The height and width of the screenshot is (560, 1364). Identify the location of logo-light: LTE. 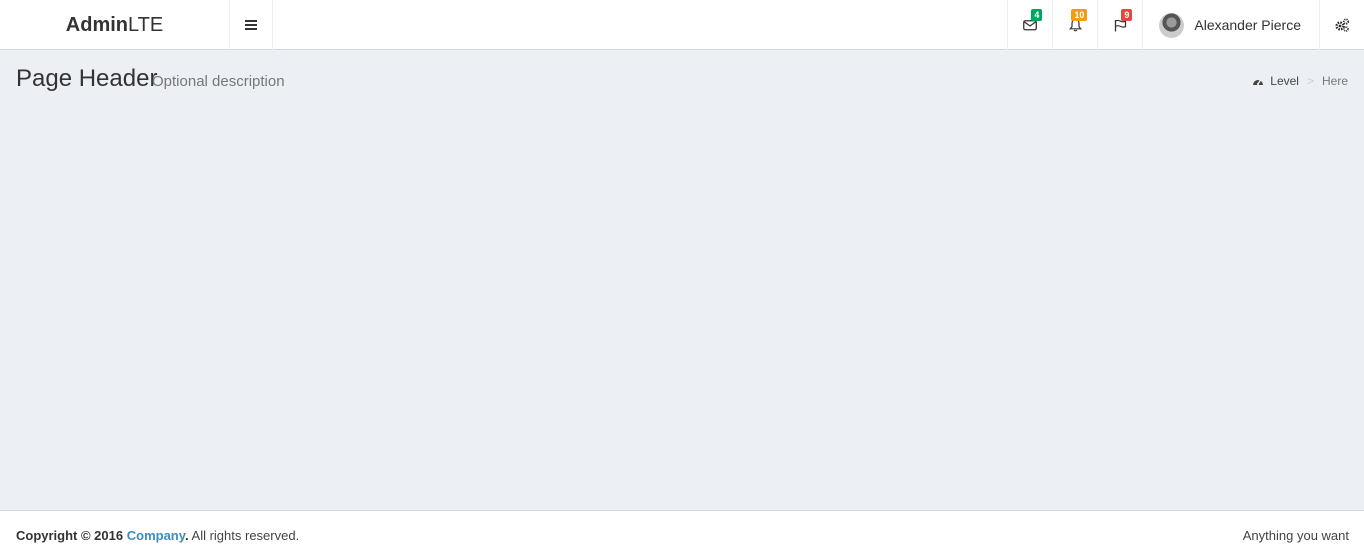
(146, 24).